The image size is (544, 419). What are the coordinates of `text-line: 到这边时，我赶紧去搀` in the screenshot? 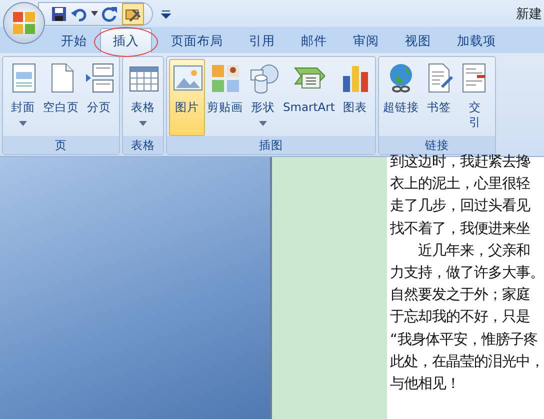 It's located at (461, 162).